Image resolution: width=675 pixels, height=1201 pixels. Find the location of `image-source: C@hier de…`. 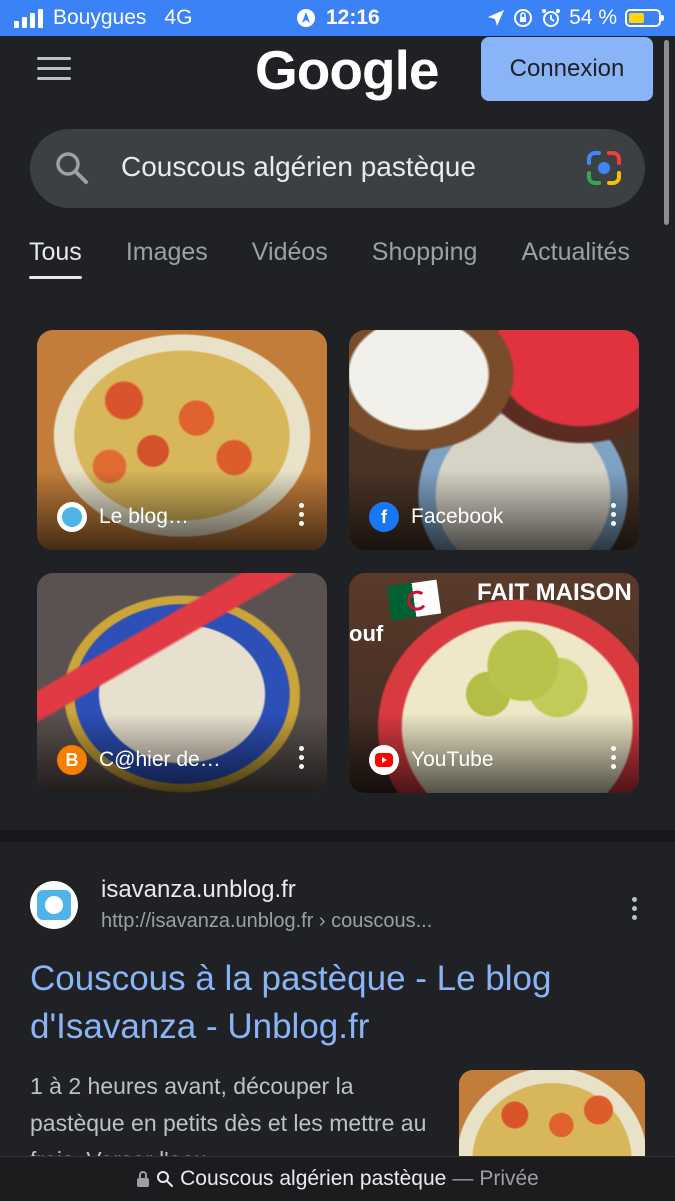

image-source: C@hier de… is located at coordinates (160, 759).